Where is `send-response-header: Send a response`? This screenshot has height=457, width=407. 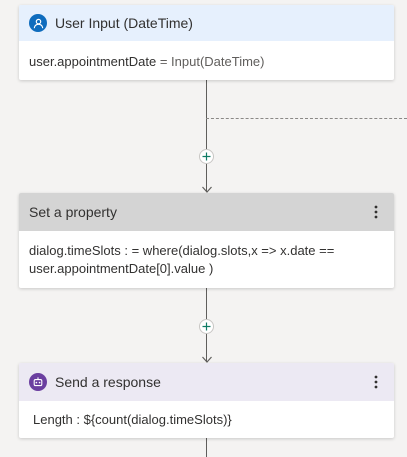
send-response-header: Send a response is located at coordinates (206, 382).